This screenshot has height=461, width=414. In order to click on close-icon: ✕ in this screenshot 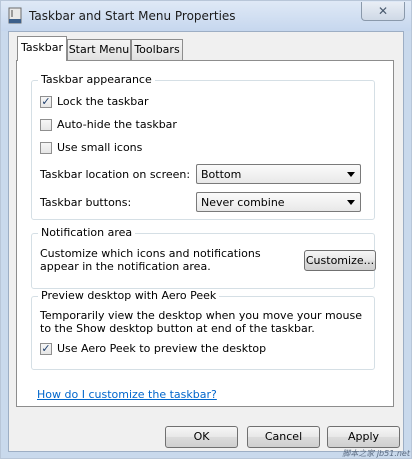, I will do `click(383, 11)`.